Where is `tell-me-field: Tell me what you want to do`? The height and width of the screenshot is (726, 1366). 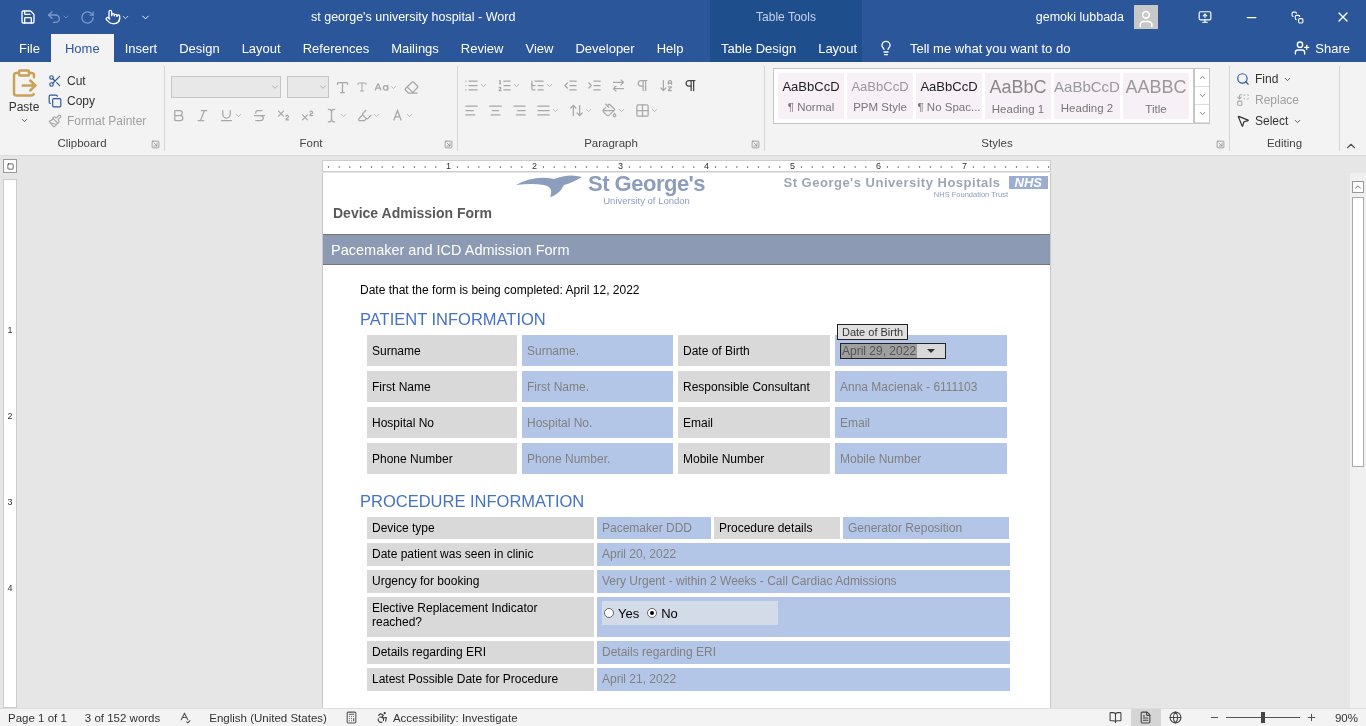
tell-me-field: Tell me what you want to do is located at coordinates (982, 48).